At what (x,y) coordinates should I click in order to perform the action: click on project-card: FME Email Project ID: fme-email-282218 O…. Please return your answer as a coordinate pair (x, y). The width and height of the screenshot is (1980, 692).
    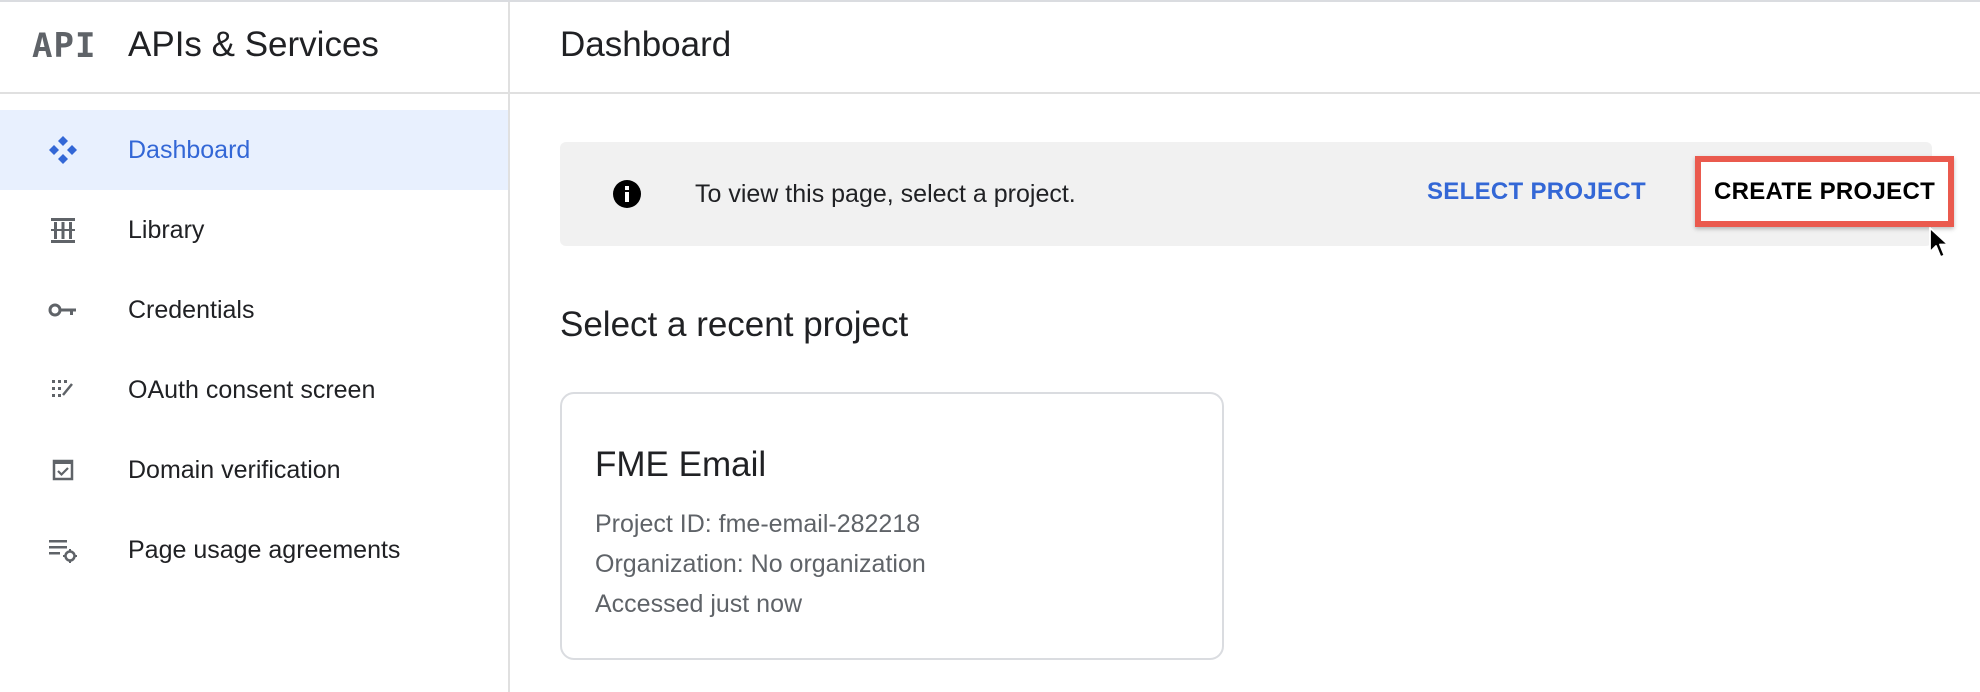
    Looking at the image, I should click on (892, 526).